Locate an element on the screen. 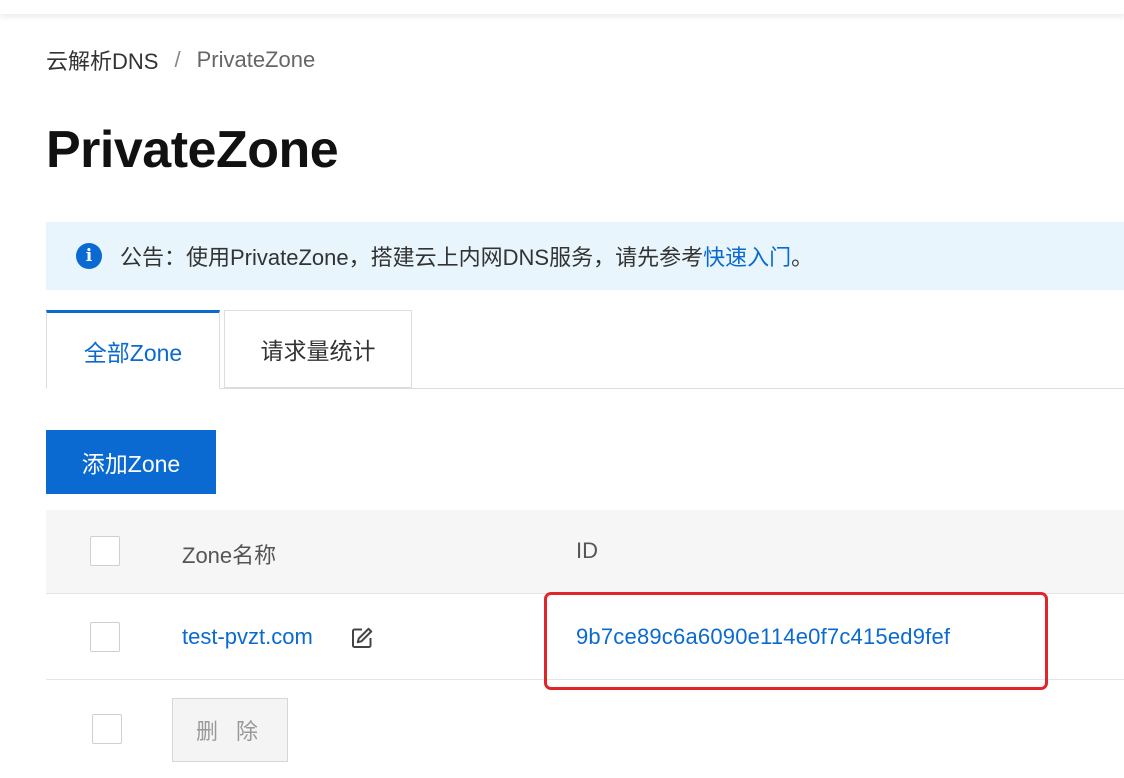 The image size is (1124, 778). add-zone-button: 添加Zone is located at coordinates (131, 462).